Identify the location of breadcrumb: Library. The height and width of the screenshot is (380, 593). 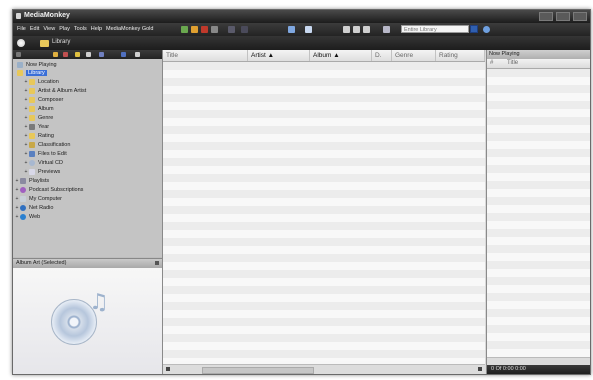
(301, 43).